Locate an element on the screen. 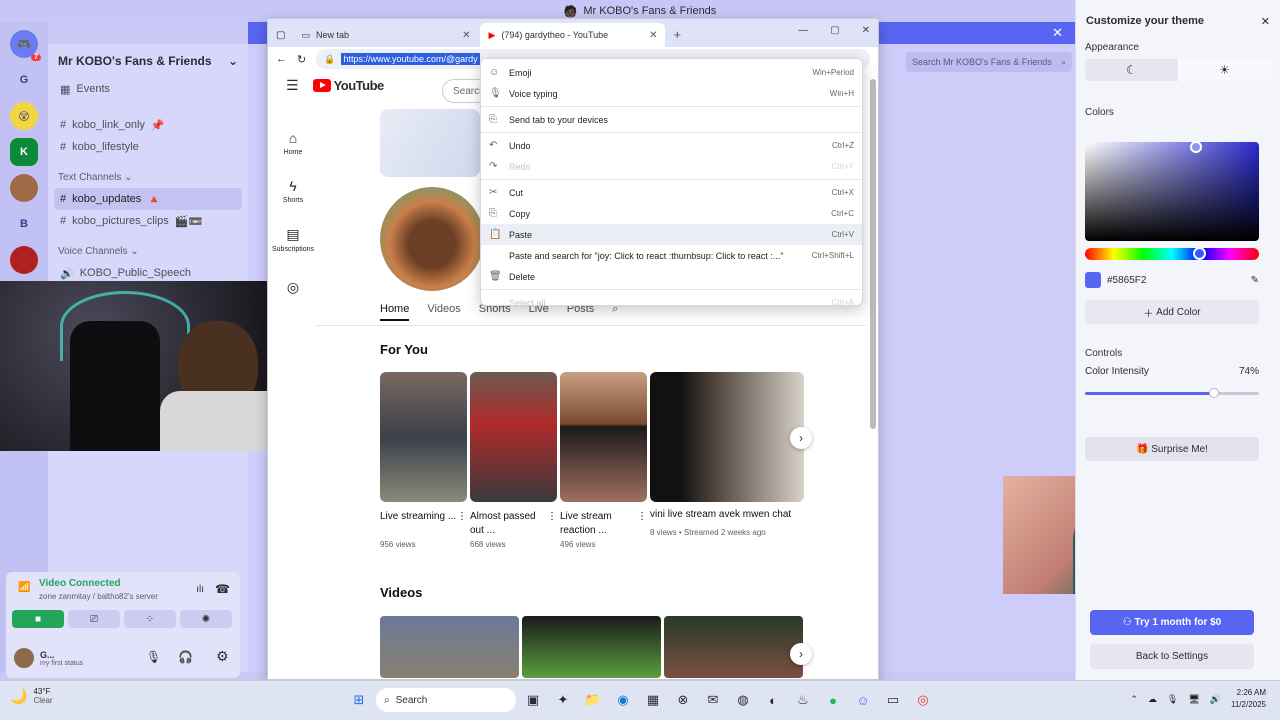 The image size is (1280, 720). soundboard-button: ✺ is located at coordinates (206, 619).